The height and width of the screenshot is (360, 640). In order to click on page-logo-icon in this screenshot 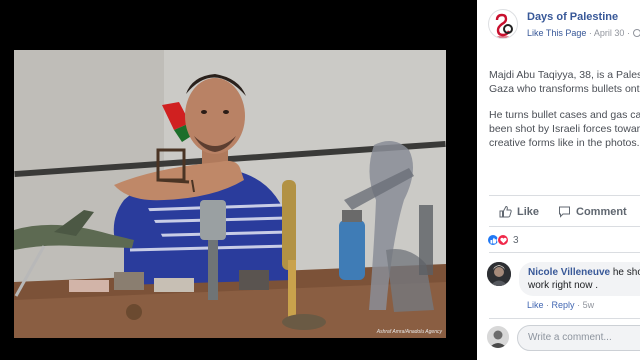, I will do `click(504, 25)`.